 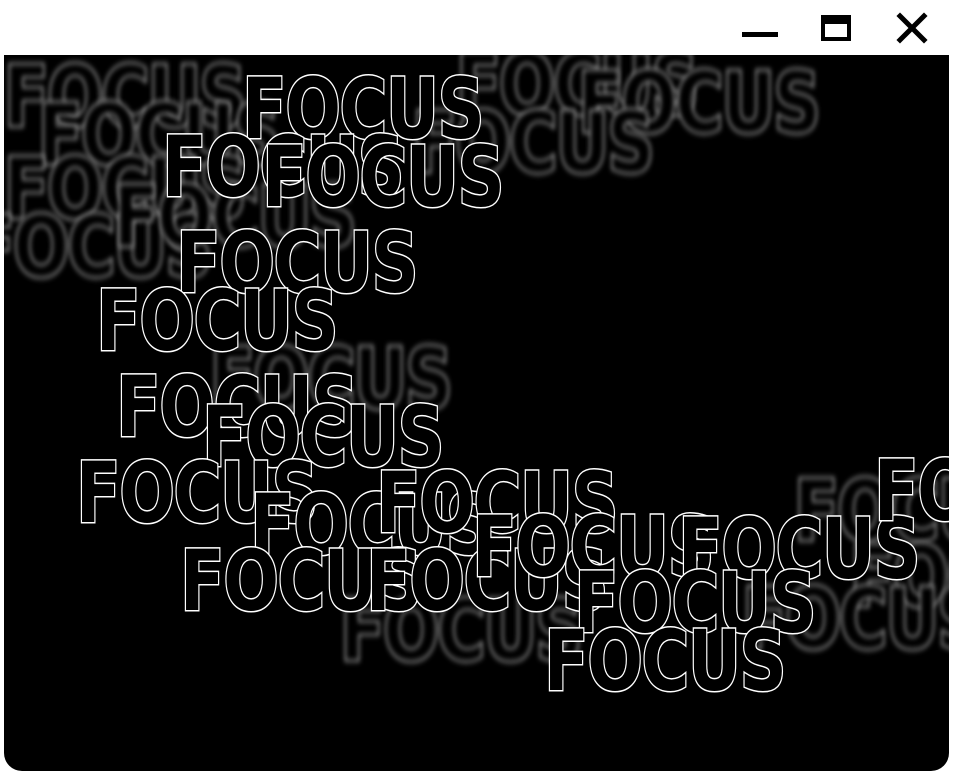 I want to click on maximize-button, so click(x=836, y=28).